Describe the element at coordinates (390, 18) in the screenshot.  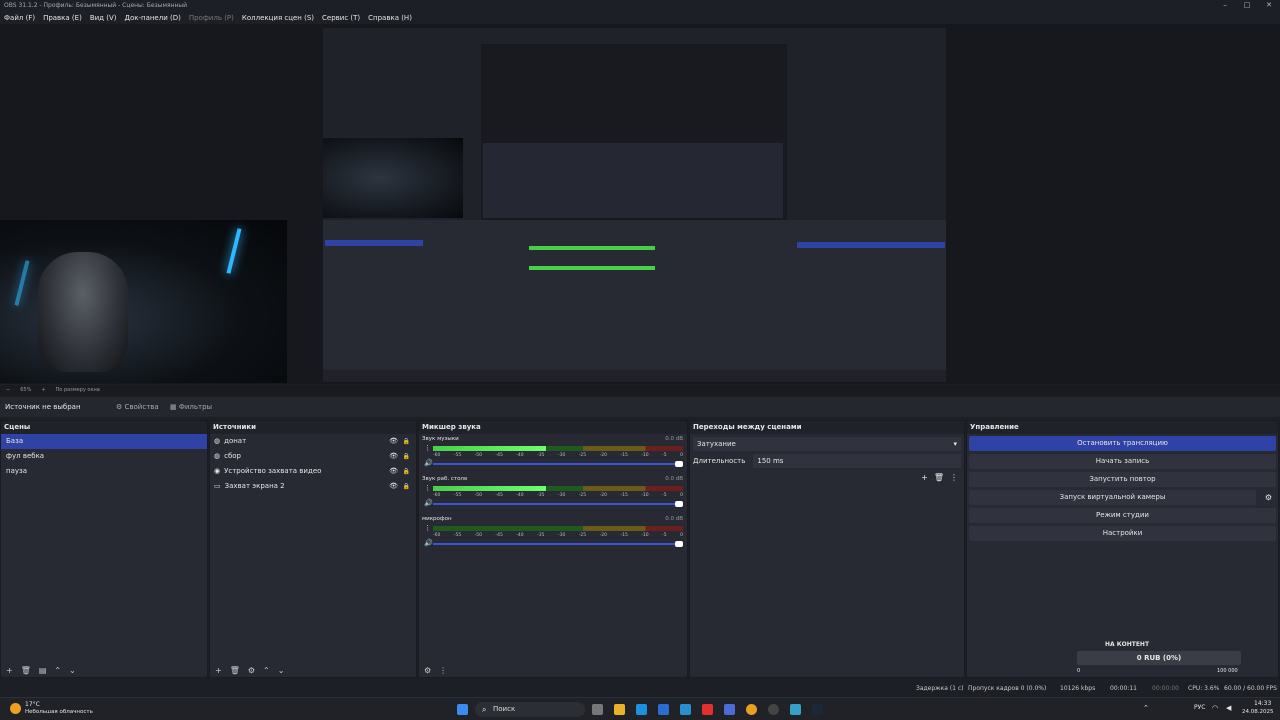
I see `menu-help: Справка (H)` at that location.